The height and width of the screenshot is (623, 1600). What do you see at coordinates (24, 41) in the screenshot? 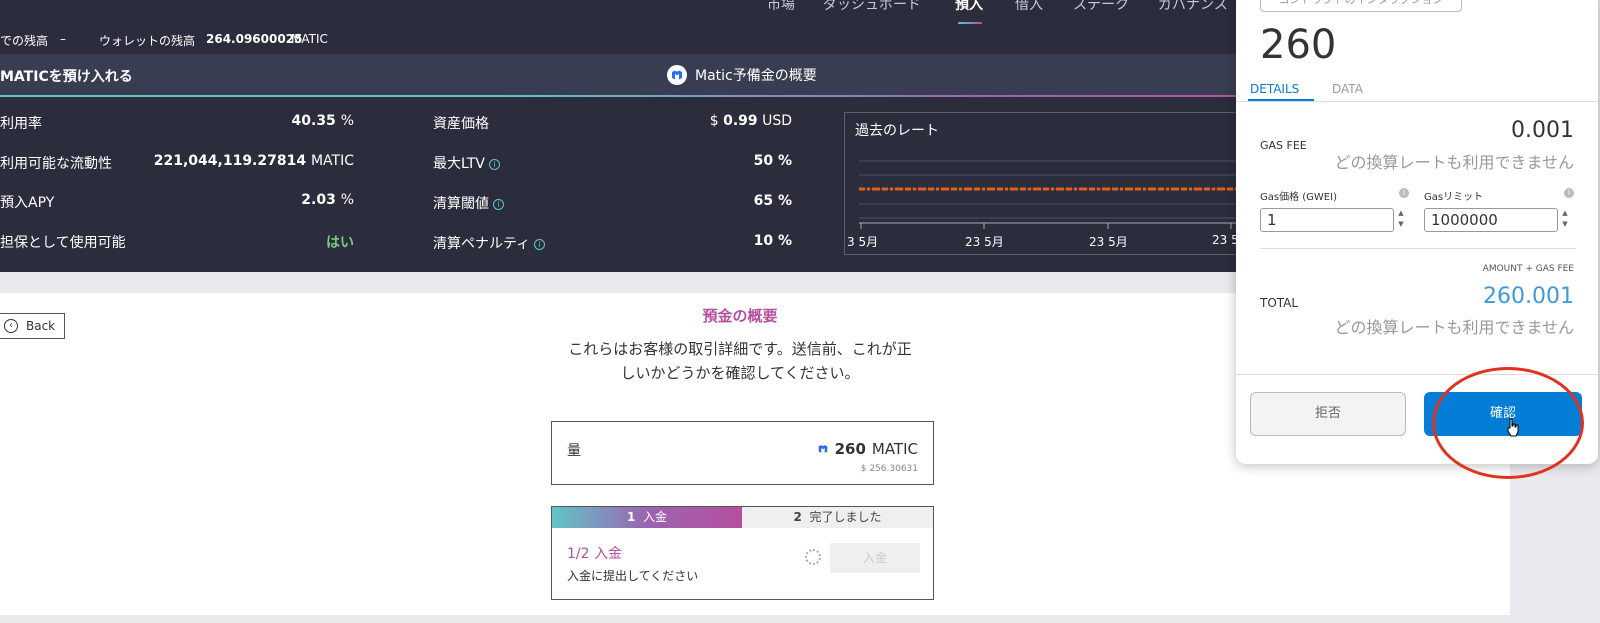
I see `protocol-balance-label: での残高` at bounding box center [24, 41].